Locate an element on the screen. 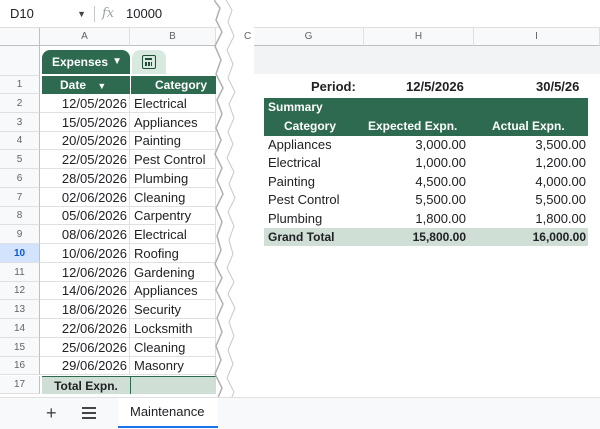 The image size is (600, 429). formula-bar: D10 ▼ fx 10000 is located at coordinates (300, 14).